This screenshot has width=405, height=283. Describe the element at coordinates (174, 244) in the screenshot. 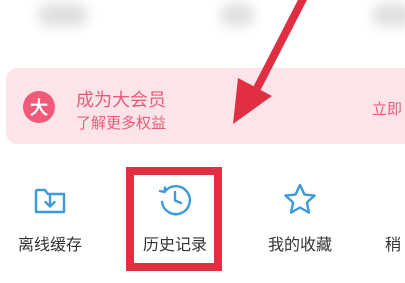

I see `menu-item-label: 历史记录` at that location.